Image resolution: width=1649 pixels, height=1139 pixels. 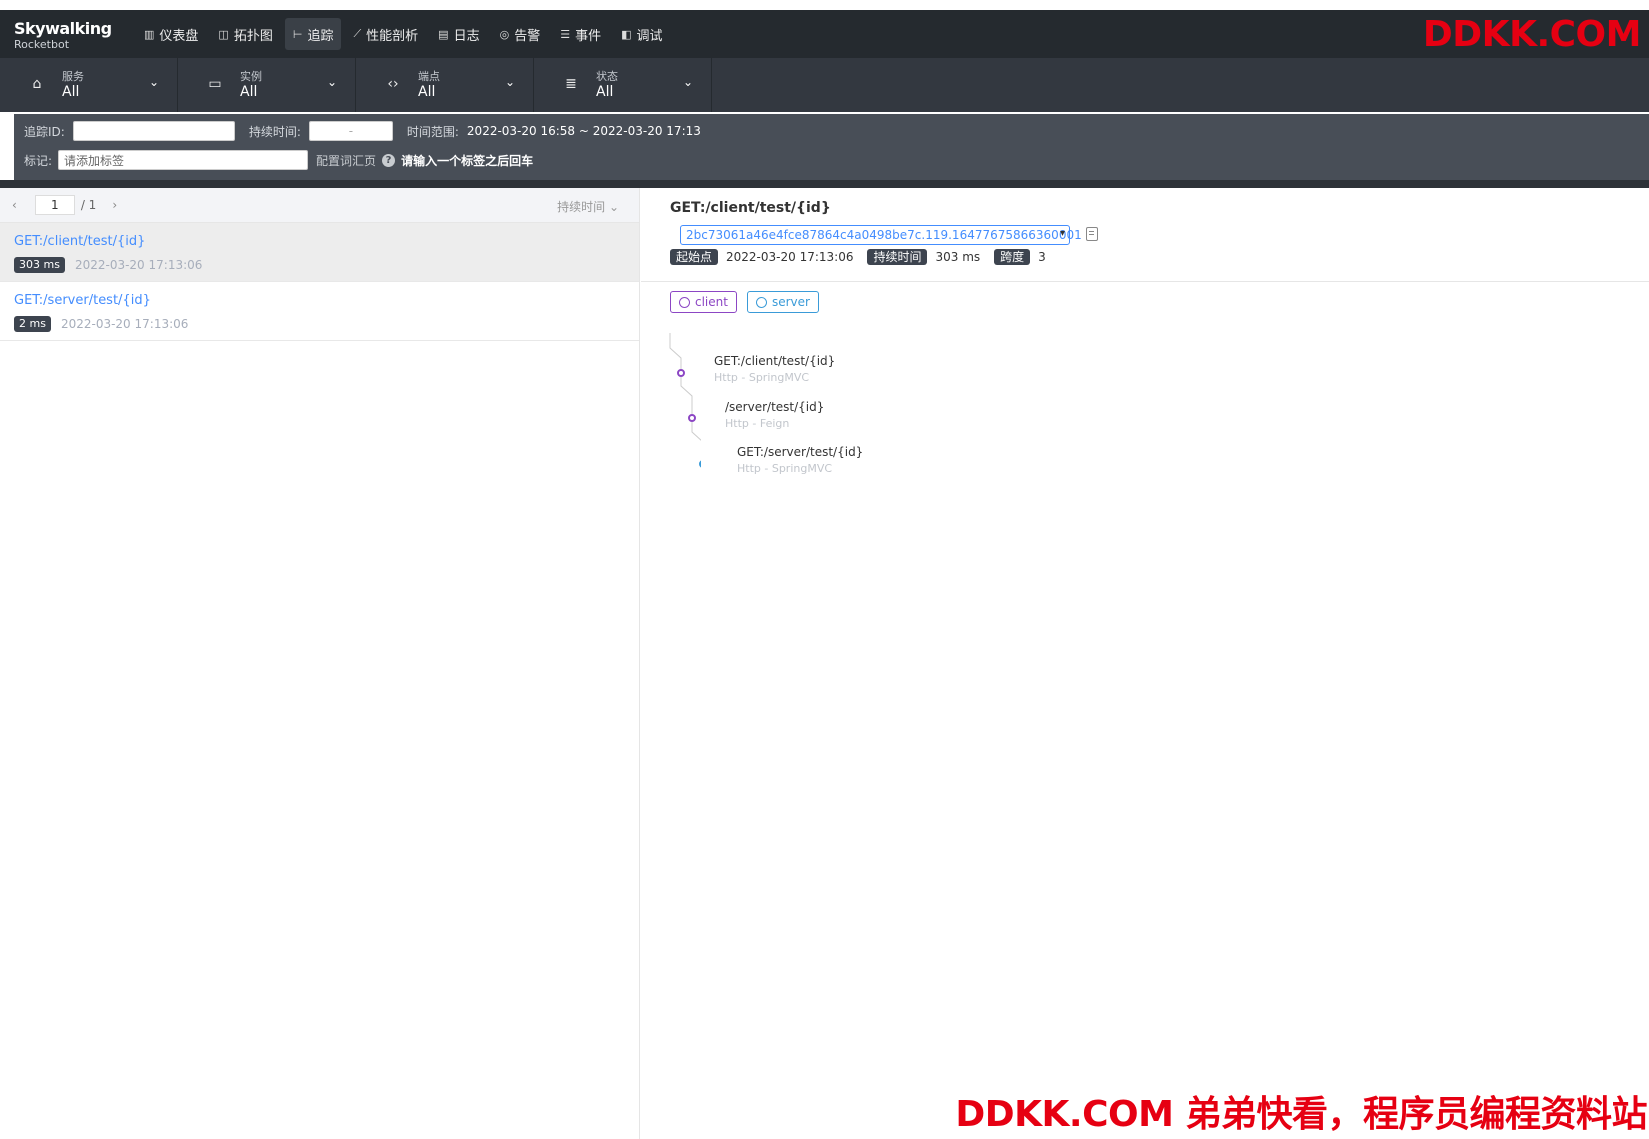 I want to click on log-icon: ▤, so click(x=443, y=34).